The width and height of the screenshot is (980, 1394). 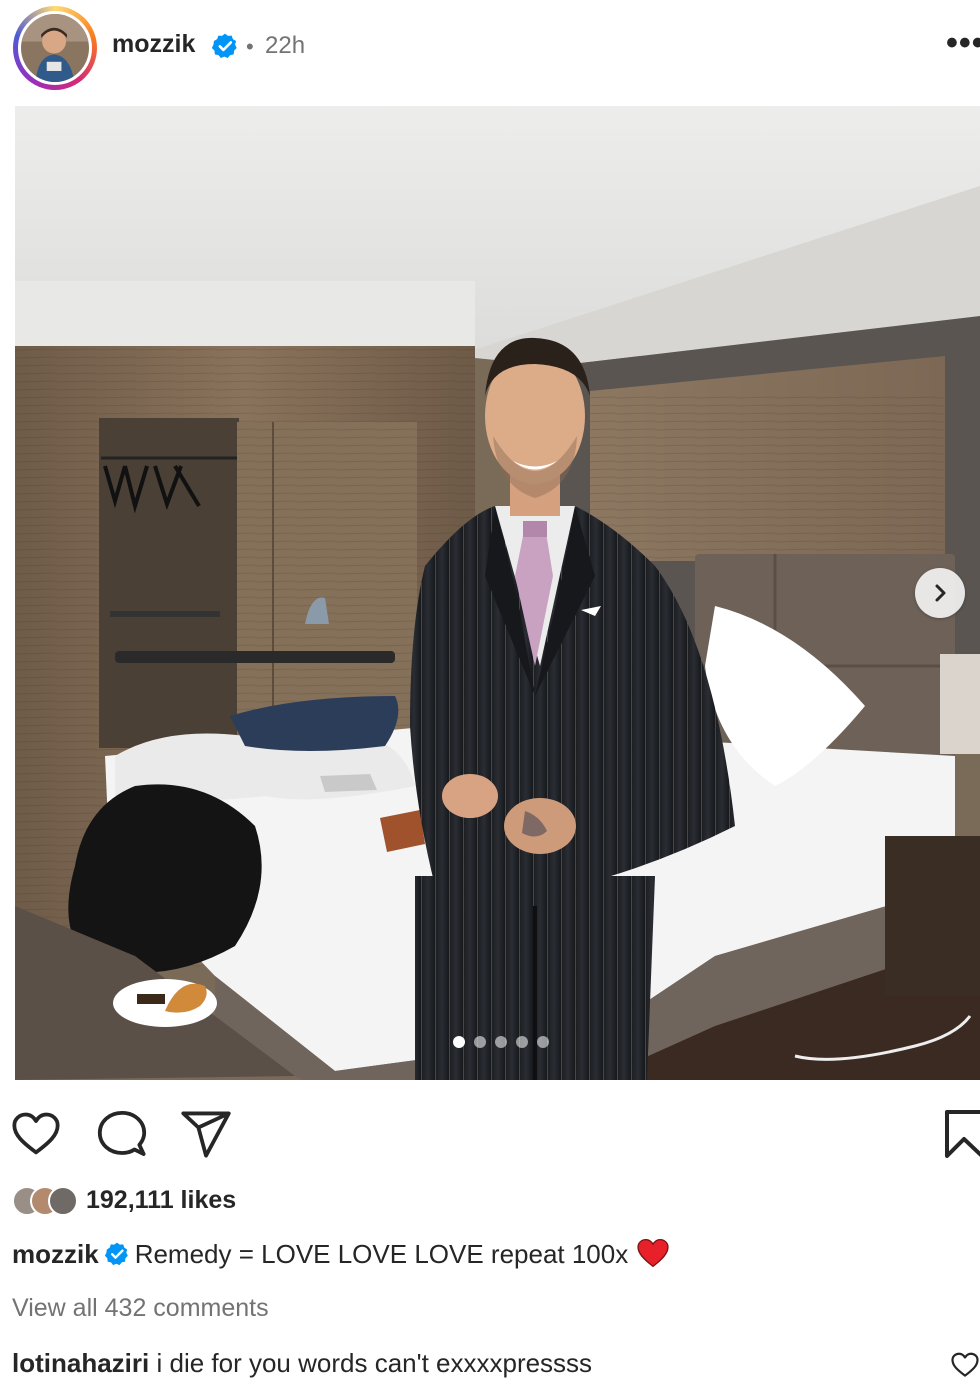 I want to click on paper-plane-icon, so click(x=206, y=1134).